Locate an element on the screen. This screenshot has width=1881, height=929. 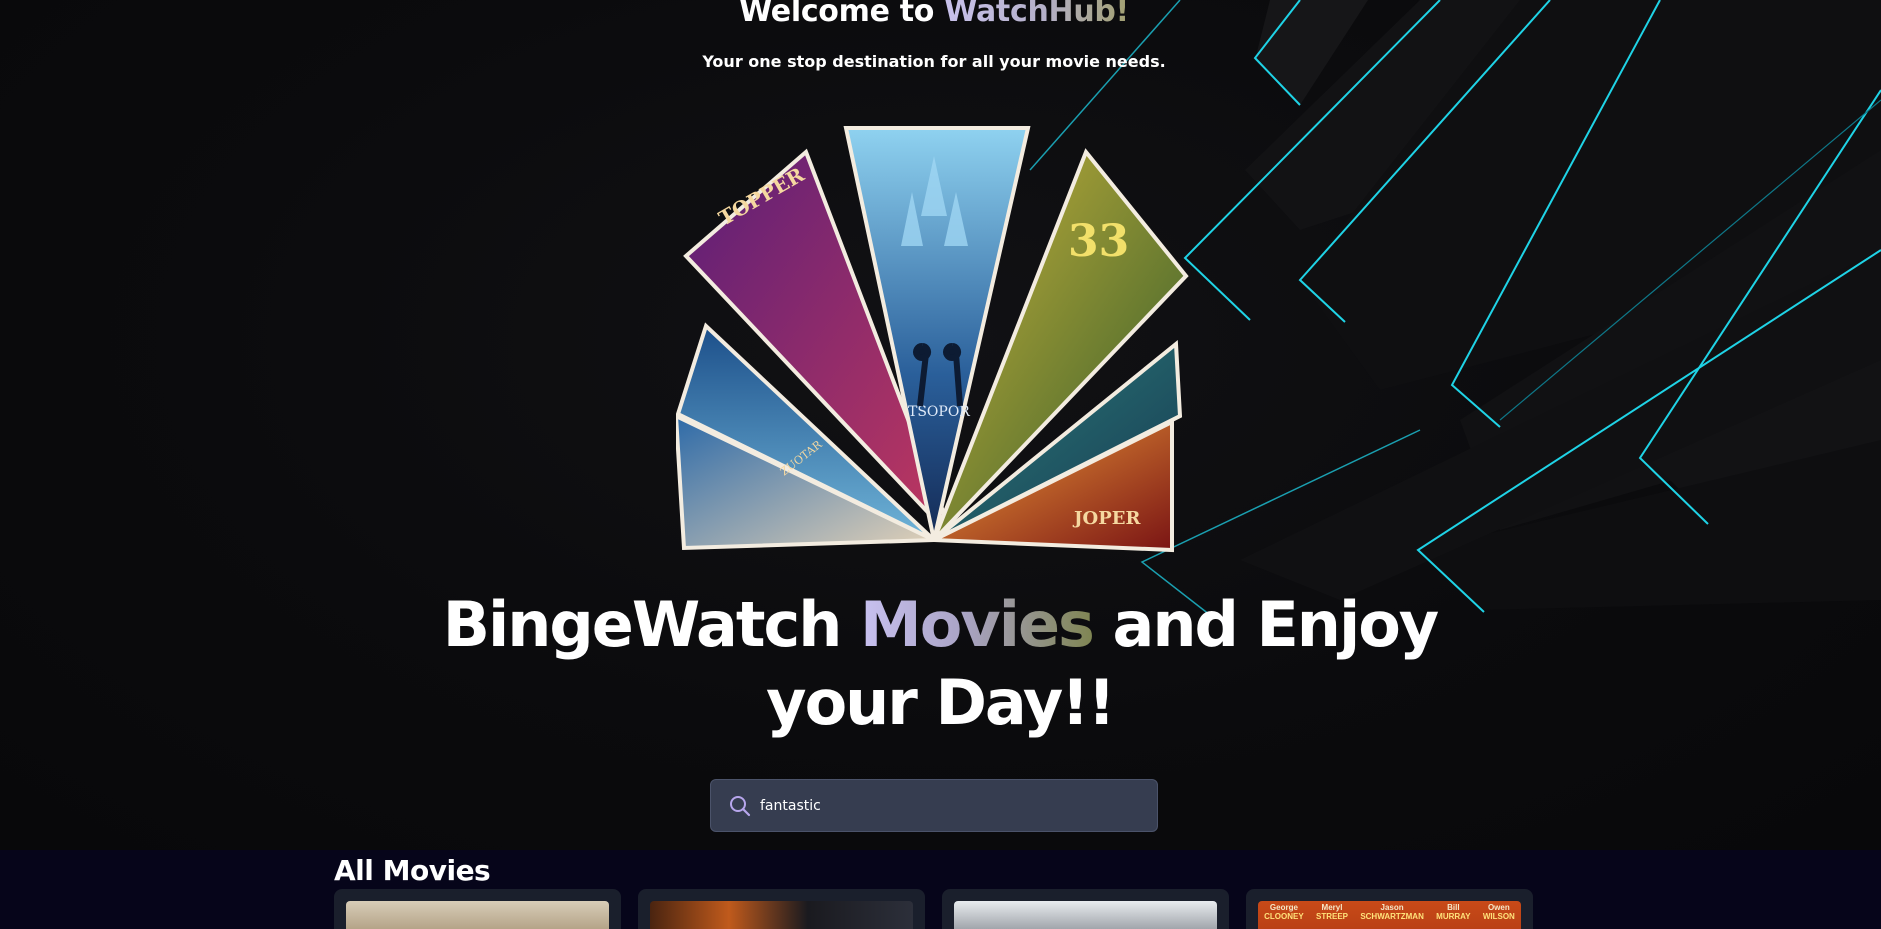
brand-name: WatchHub! is located at coordinates (1036, 14).